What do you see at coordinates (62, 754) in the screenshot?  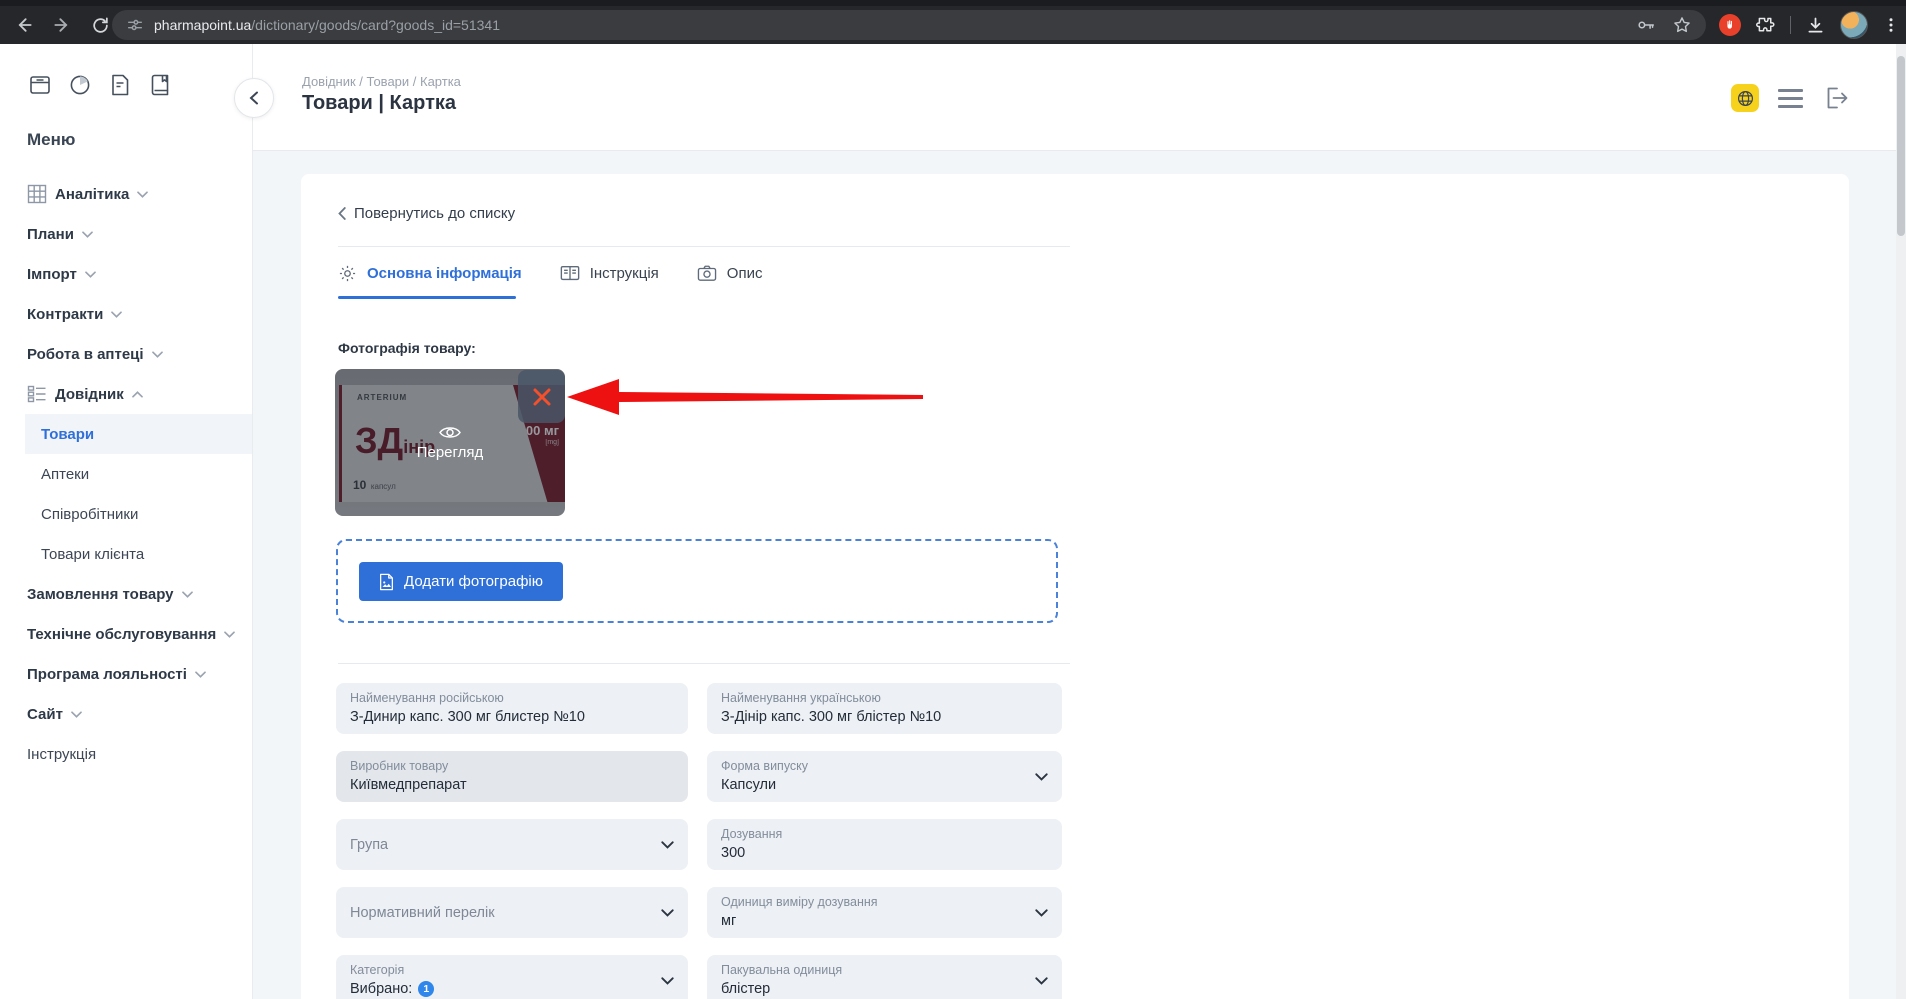 I see `sidebar-item-label: Інструкція` at bounding box center [62, 754].